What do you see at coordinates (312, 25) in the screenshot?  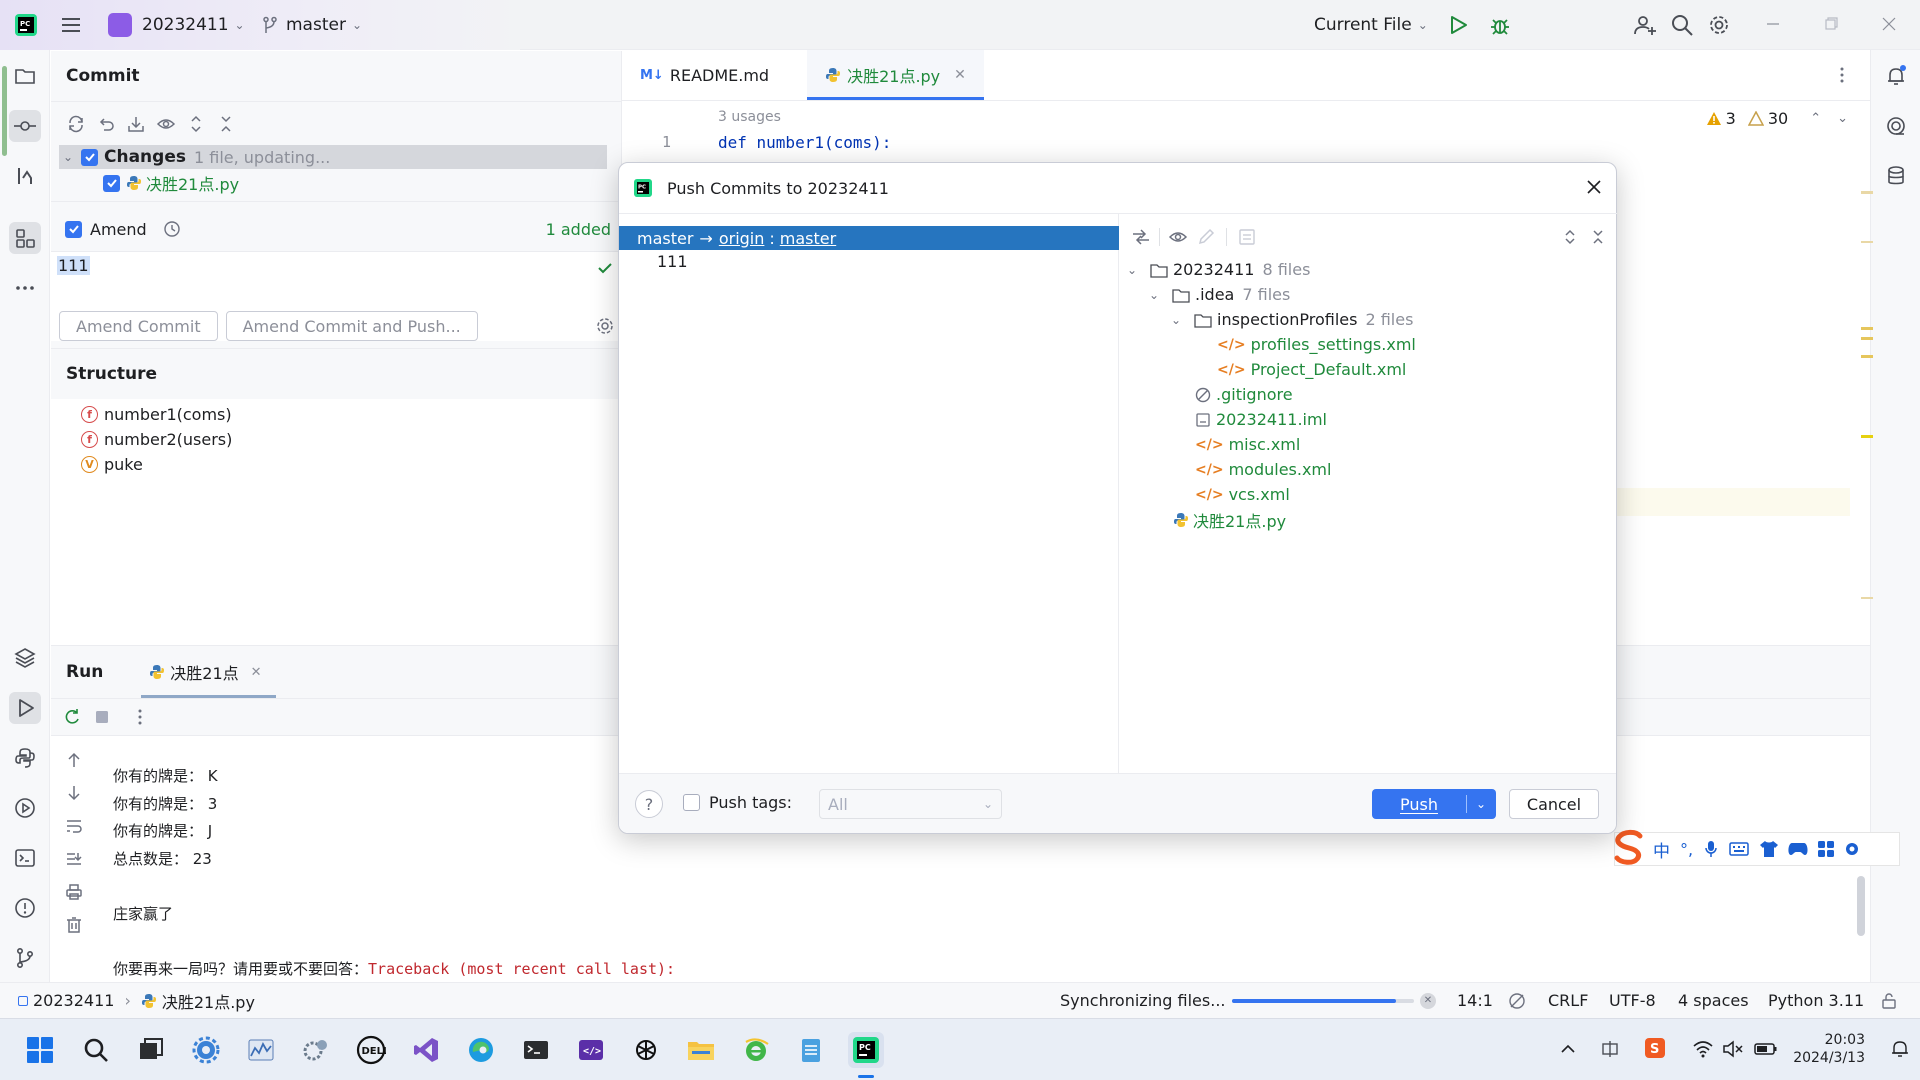 I see `branch-selector: master ⌄` at bounding box center [312, 25].